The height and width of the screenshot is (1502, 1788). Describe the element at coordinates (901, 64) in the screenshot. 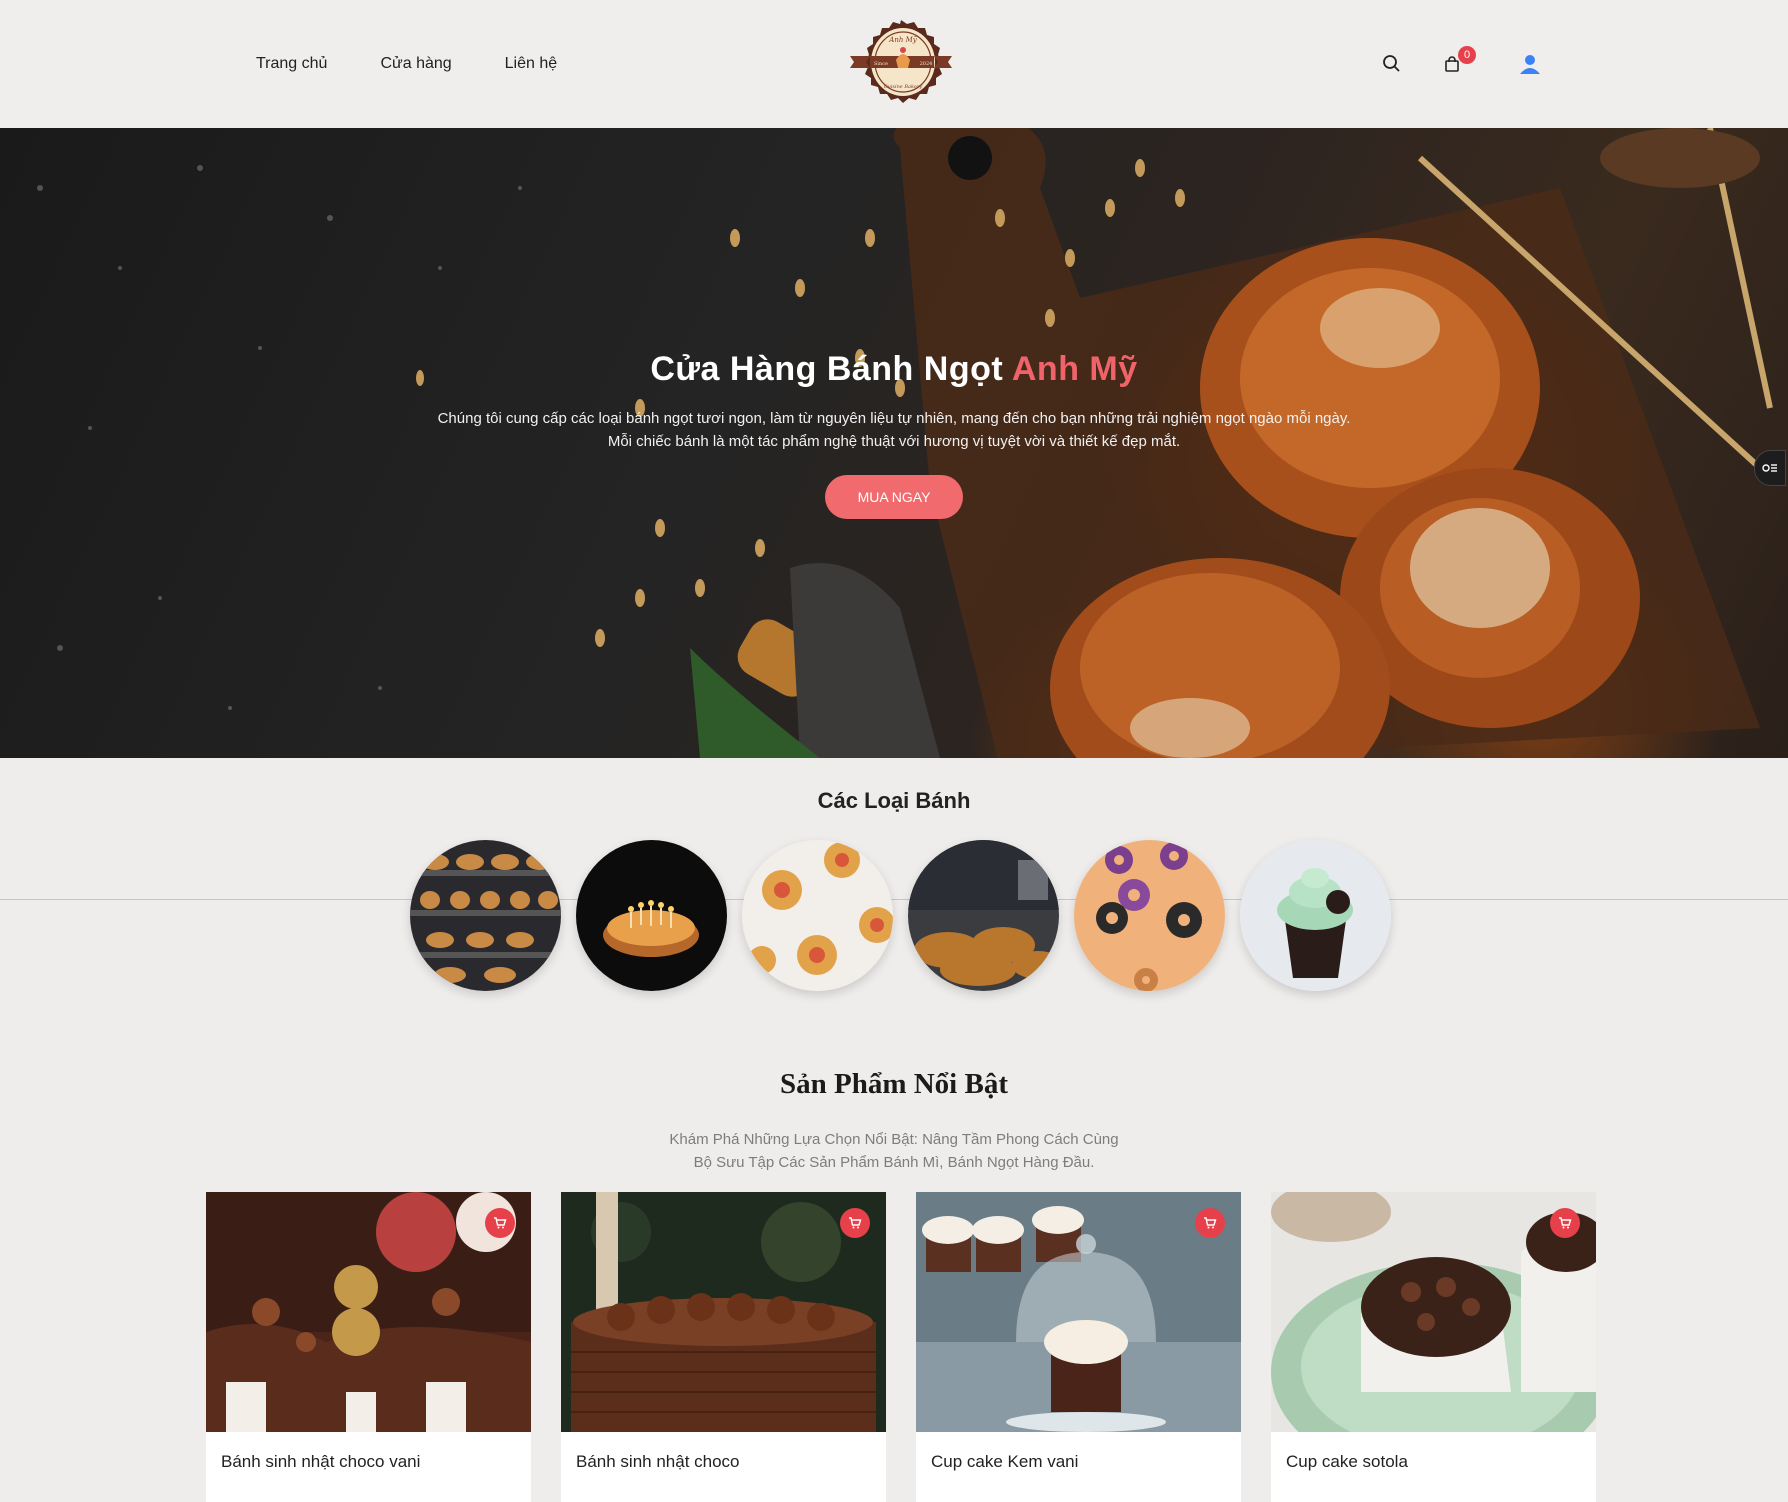

I see `bakery-logo: Anh Mỹ Since 2024 Cuisine Bakery` at that location.